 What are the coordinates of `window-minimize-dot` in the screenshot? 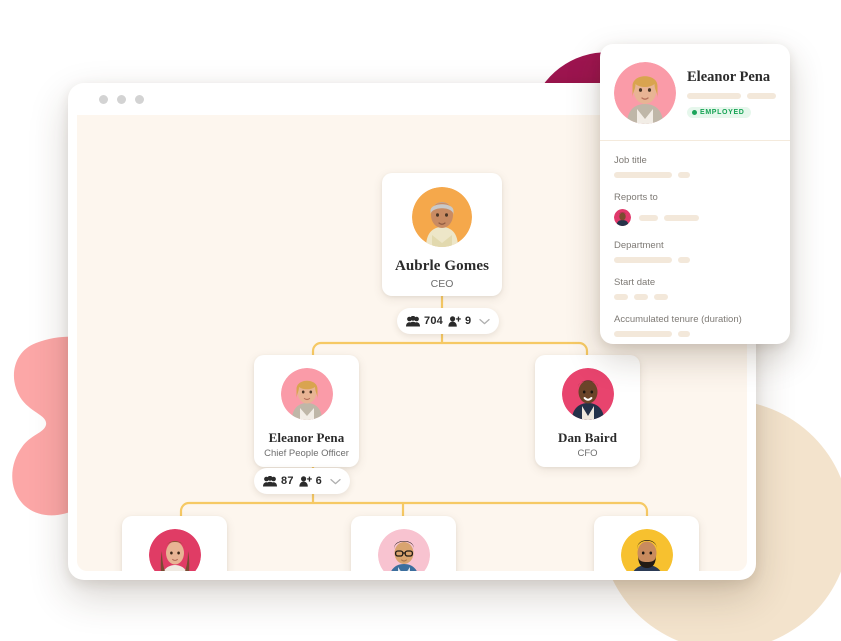 It's located at (103, 99).